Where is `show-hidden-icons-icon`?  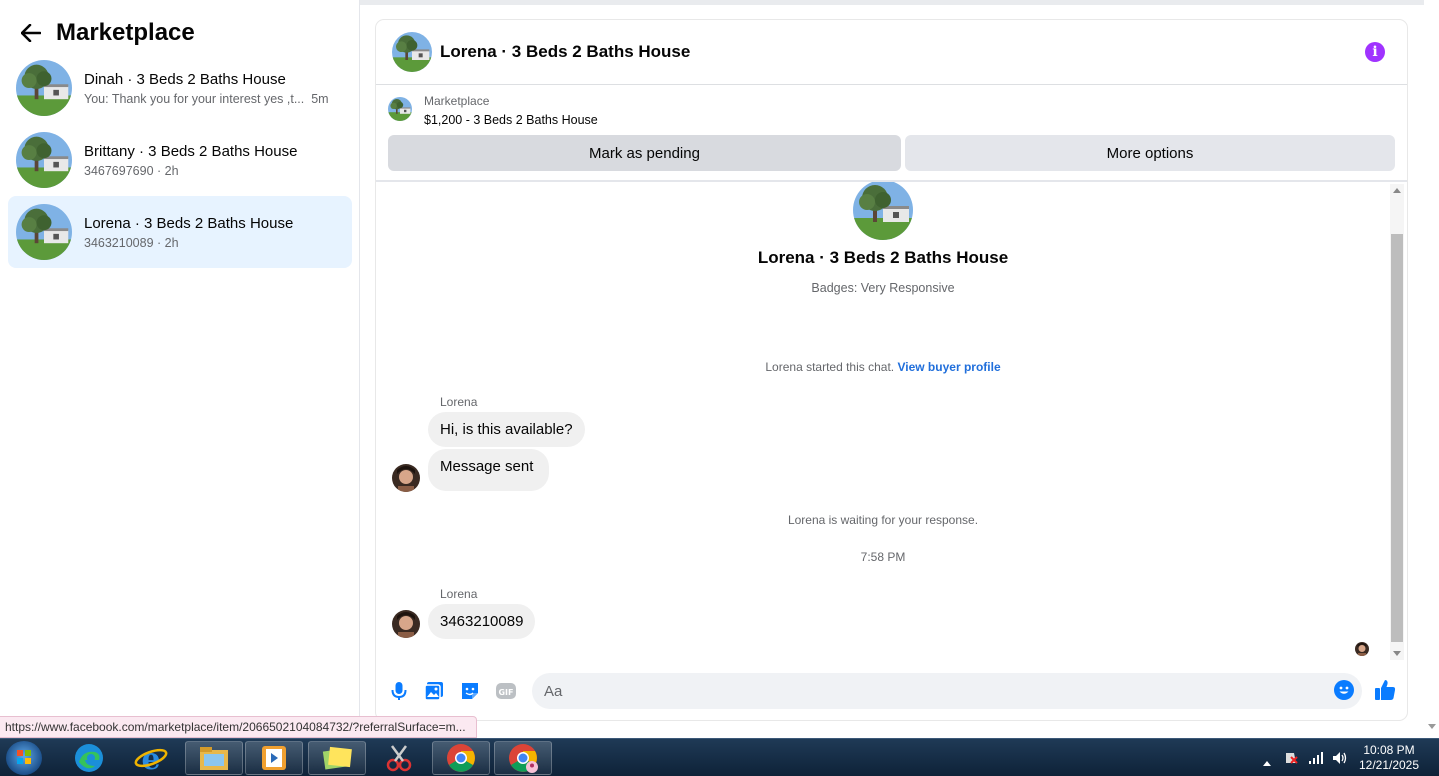
show-hidden-icons-icon is located at coordinates (1269, 761).